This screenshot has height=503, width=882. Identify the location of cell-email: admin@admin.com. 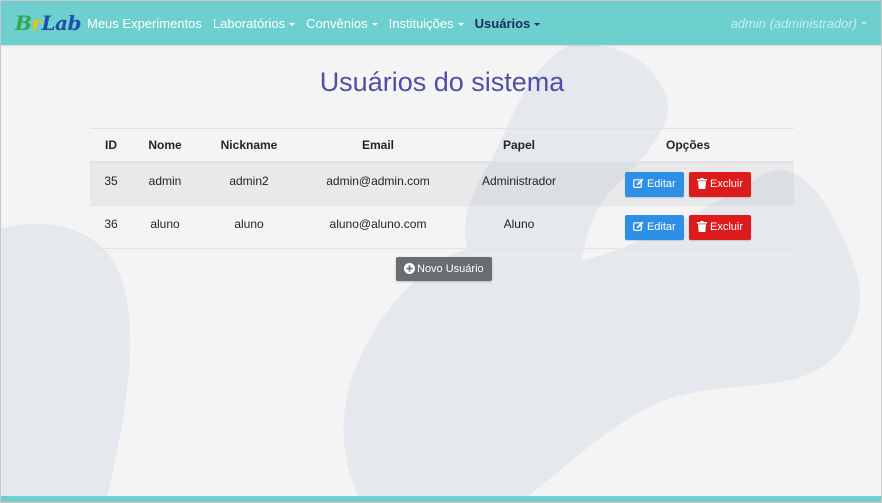
(378, 184).